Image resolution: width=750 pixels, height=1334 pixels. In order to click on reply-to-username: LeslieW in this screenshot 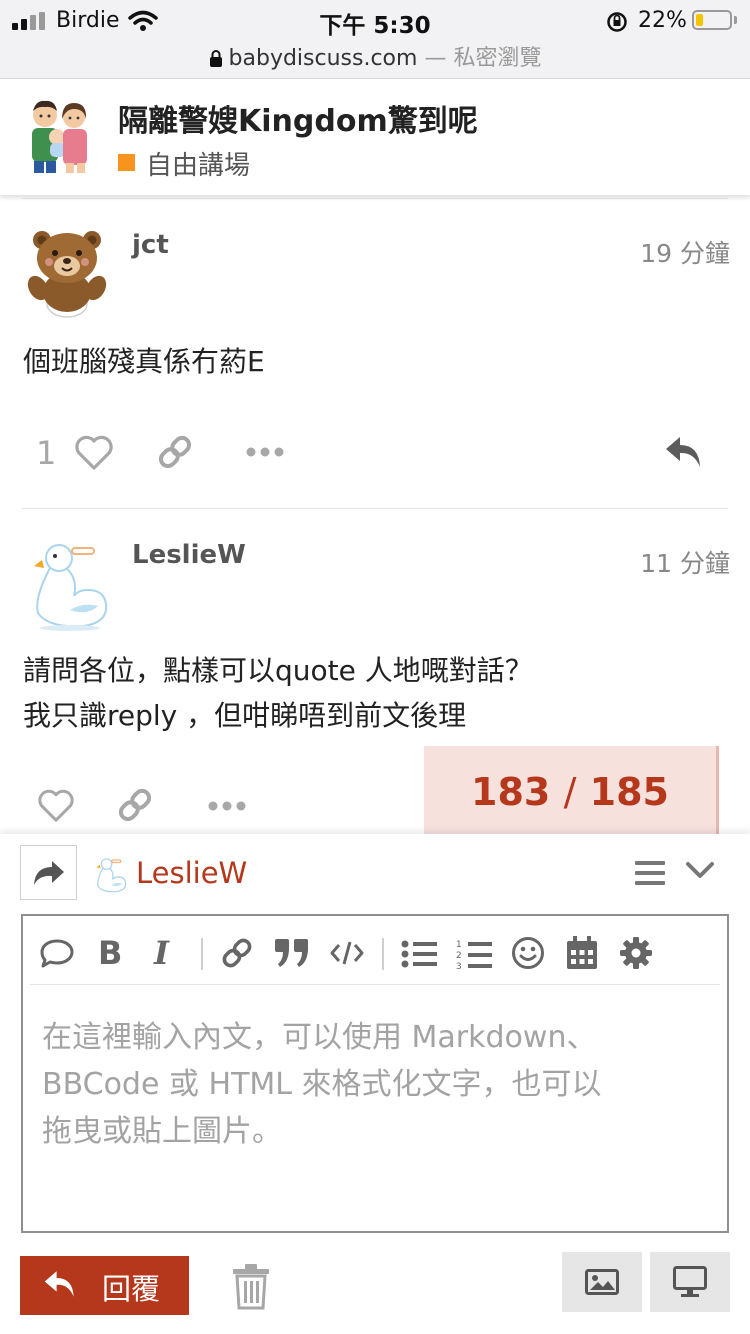, I will do `click(191, 873)`.